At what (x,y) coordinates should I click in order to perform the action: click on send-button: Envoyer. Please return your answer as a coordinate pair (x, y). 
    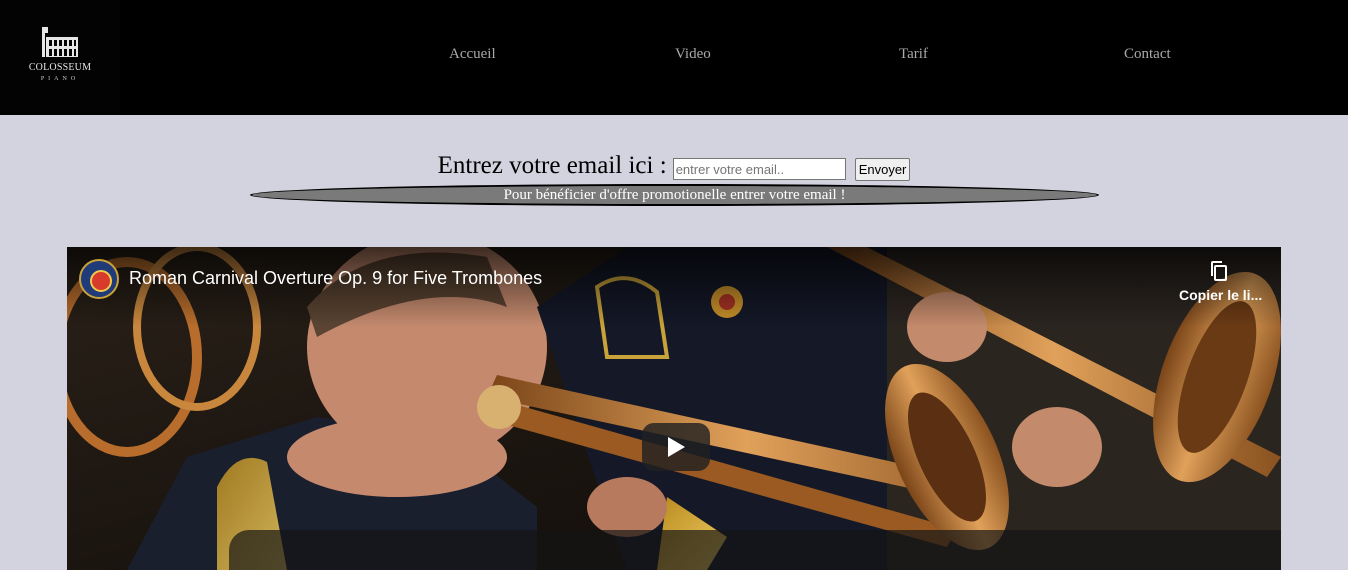
    Looking at the image, I should click on (882, 169).